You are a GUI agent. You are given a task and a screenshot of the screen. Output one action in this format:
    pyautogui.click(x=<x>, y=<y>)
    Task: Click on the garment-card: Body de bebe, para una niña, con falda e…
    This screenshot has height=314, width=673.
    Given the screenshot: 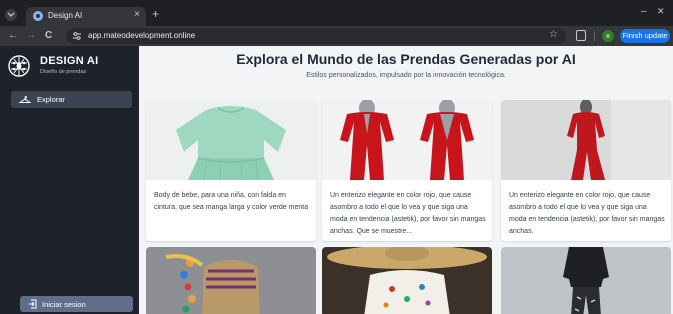 What is the action you would take?
    pyautogui.click(x=231, y=170)
    